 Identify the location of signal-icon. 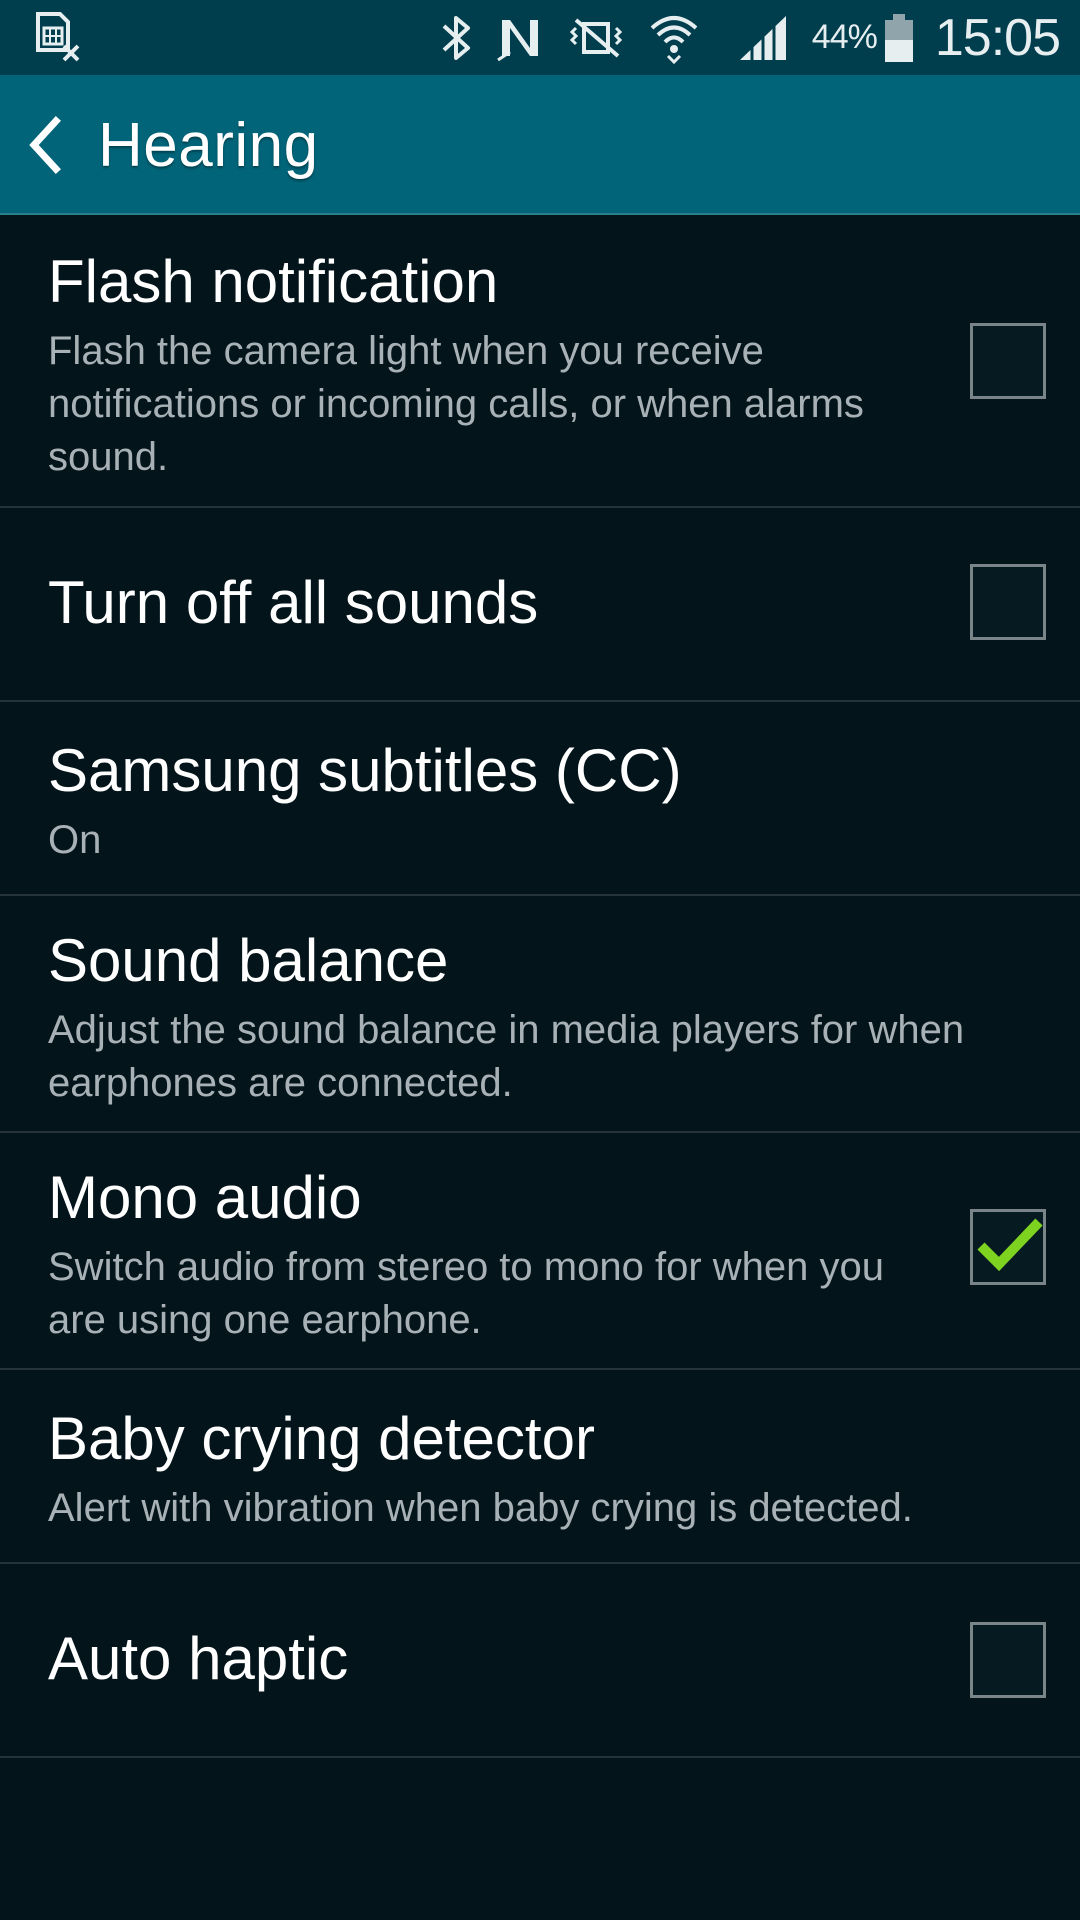
(763, 38).